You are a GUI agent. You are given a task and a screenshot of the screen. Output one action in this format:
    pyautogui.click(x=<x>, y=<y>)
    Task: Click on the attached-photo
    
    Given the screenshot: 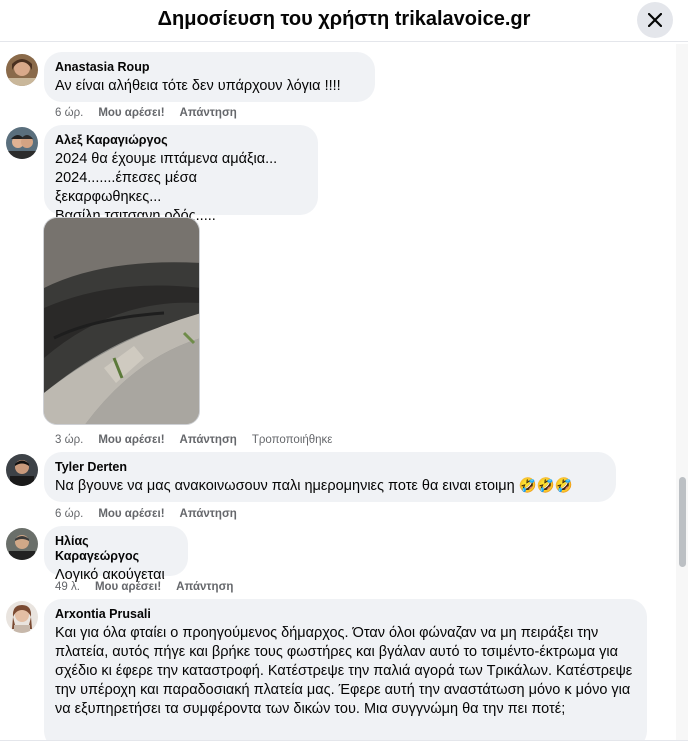 What is the action you would take?
    pyautogui.click(x=121, y=321)
    